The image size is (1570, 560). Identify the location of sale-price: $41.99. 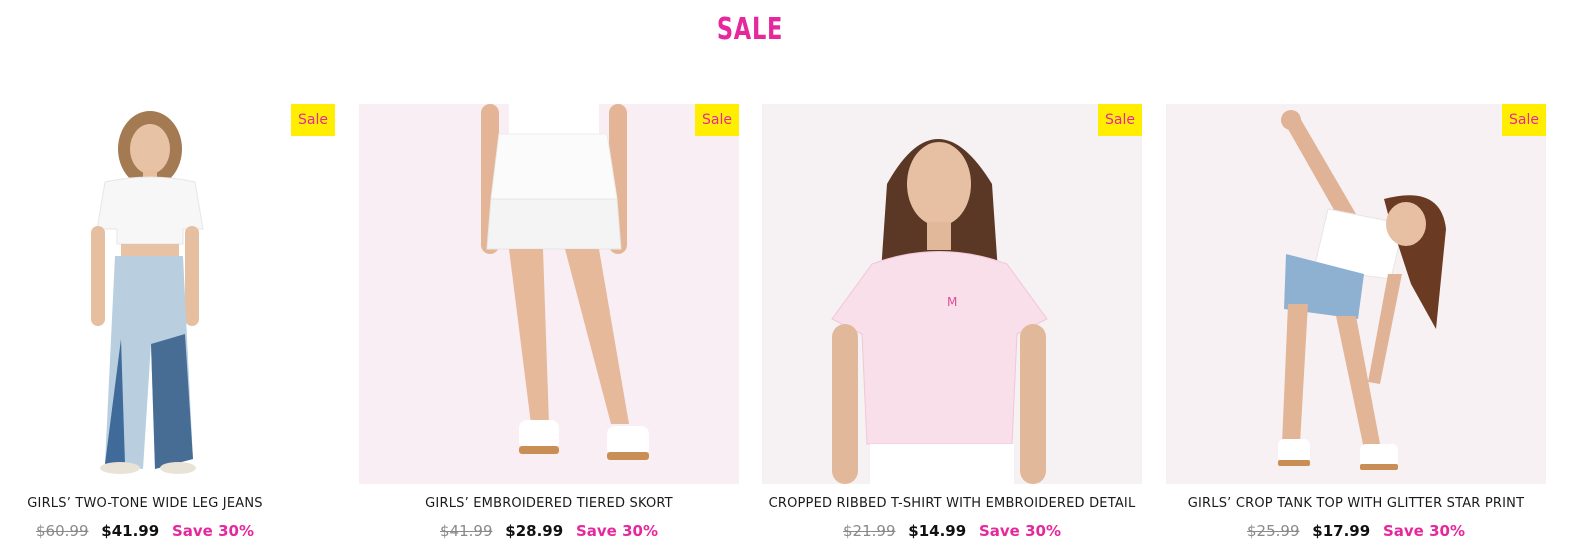
(130, 531).